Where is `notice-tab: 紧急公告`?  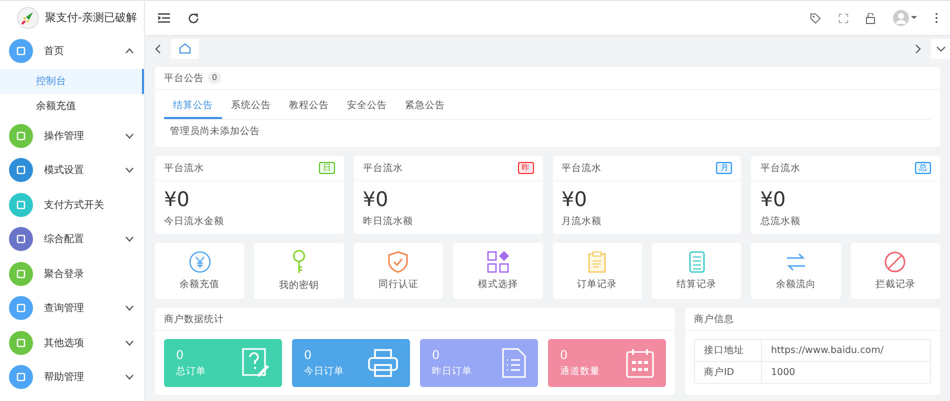
notice-tab: 紧急公告 is located at coordinates (425, 107).